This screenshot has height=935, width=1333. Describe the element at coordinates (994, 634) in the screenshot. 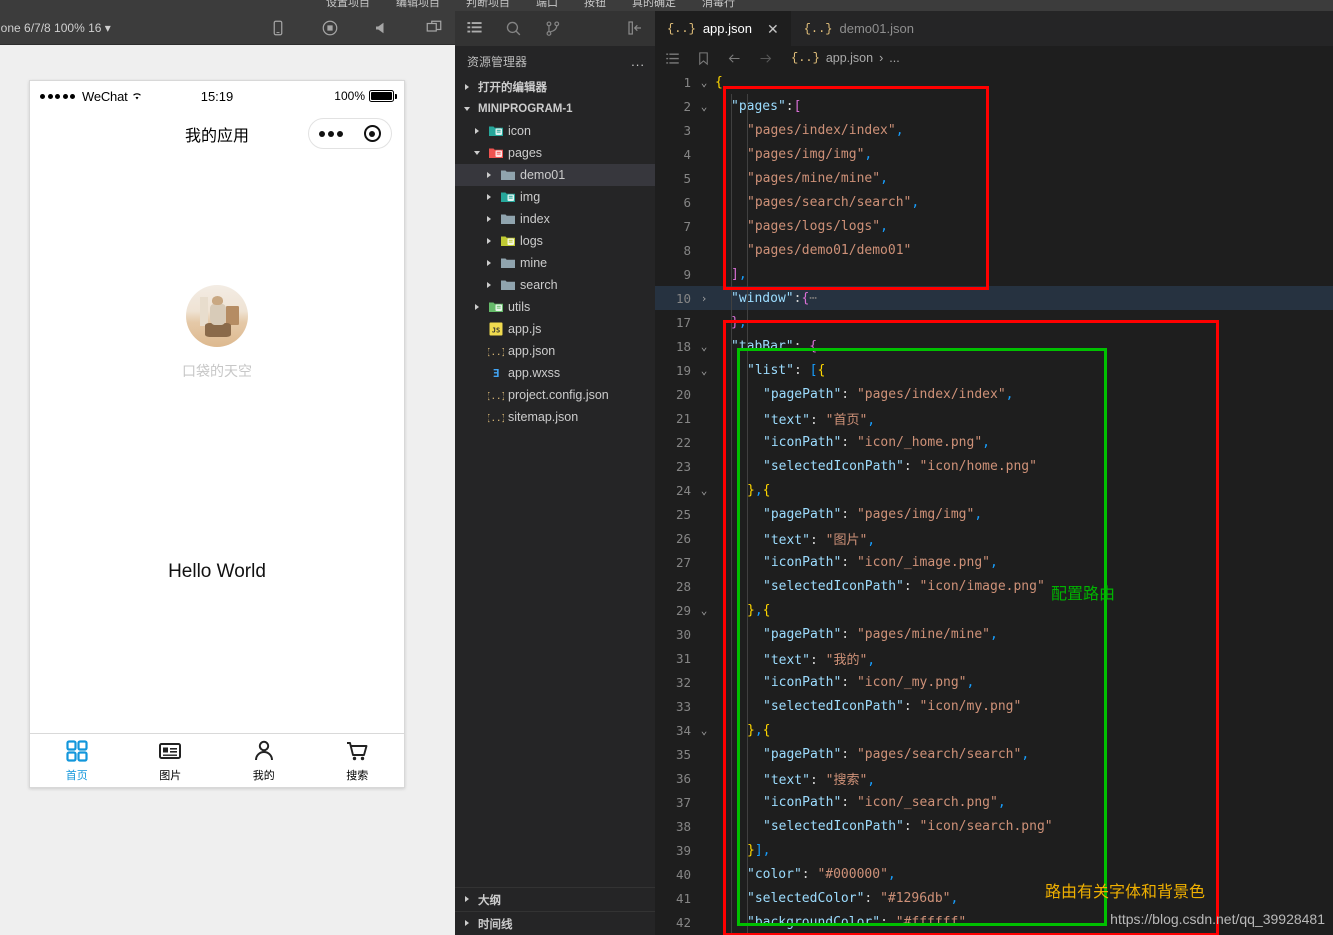

I see `code-line: 30 "pagePath": "pages/mine/mine",` at that location.